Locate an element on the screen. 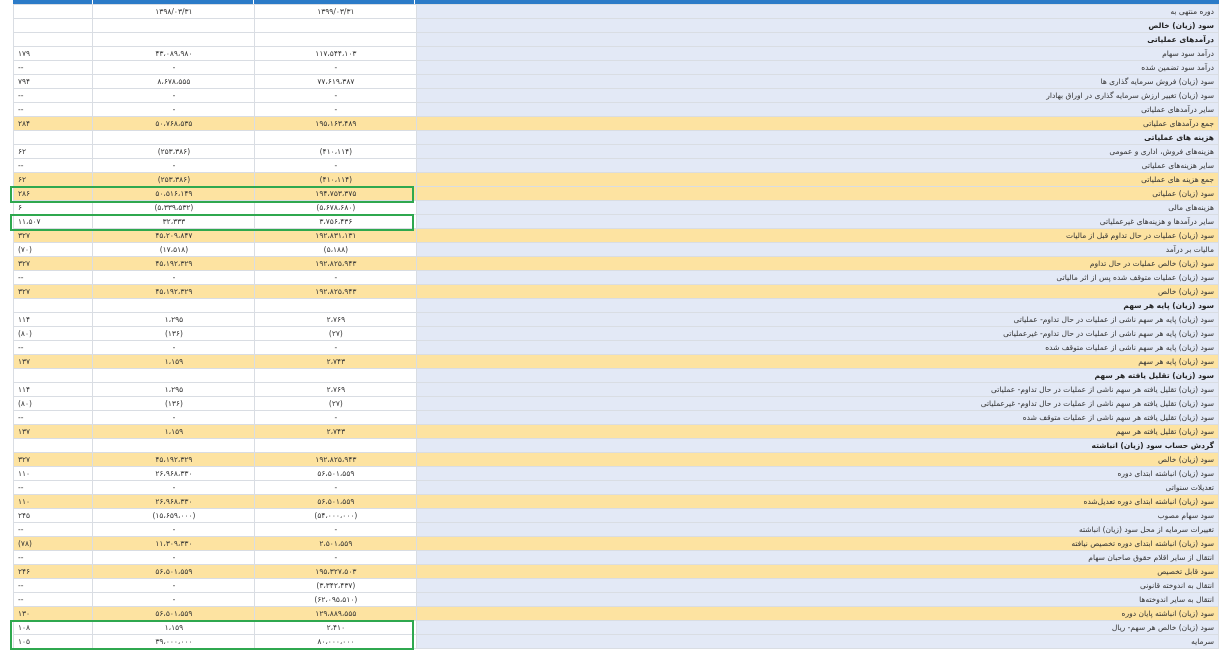  previous-period-cell: (۲۵۳،۳۸۶) is located at coordinates (174, 151).